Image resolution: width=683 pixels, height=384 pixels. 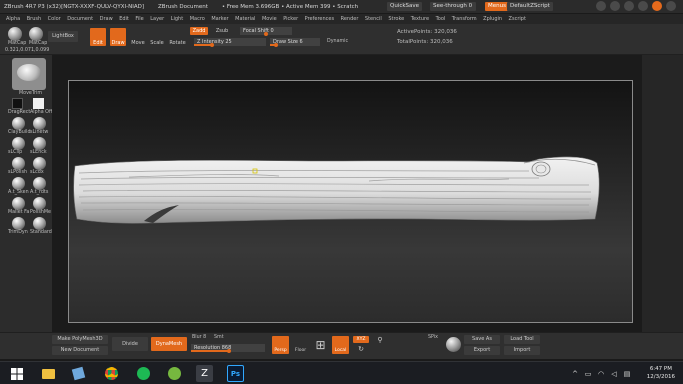 What do you see at coordinates (276, 45) in the screenshot?
I see `draw-size-knob` at bounding box center [276, 45].